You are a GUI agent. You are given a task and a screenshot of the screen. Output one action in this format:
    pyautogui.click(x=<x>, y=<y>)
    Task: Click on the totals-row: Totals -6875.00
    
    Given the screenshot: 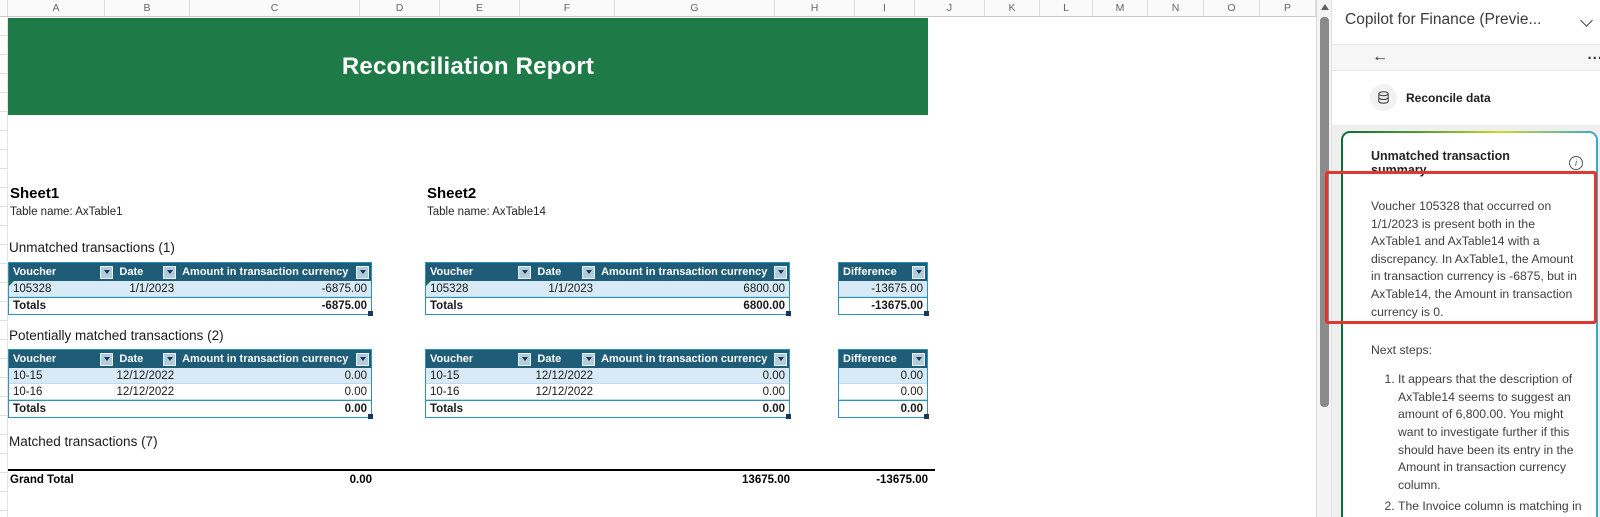 What is the action you would take?
    pyautogui.click(x=191, y=306)
    